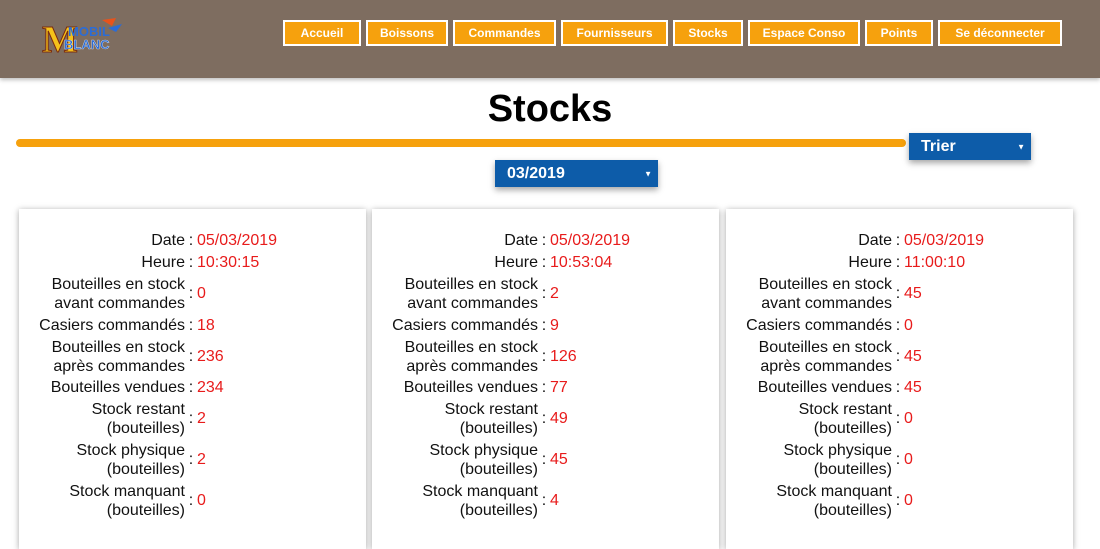  Describe the element at coordinates (899, 325) in the screenshot. I see `casiers-row: Casiers commandés:0` at that location.